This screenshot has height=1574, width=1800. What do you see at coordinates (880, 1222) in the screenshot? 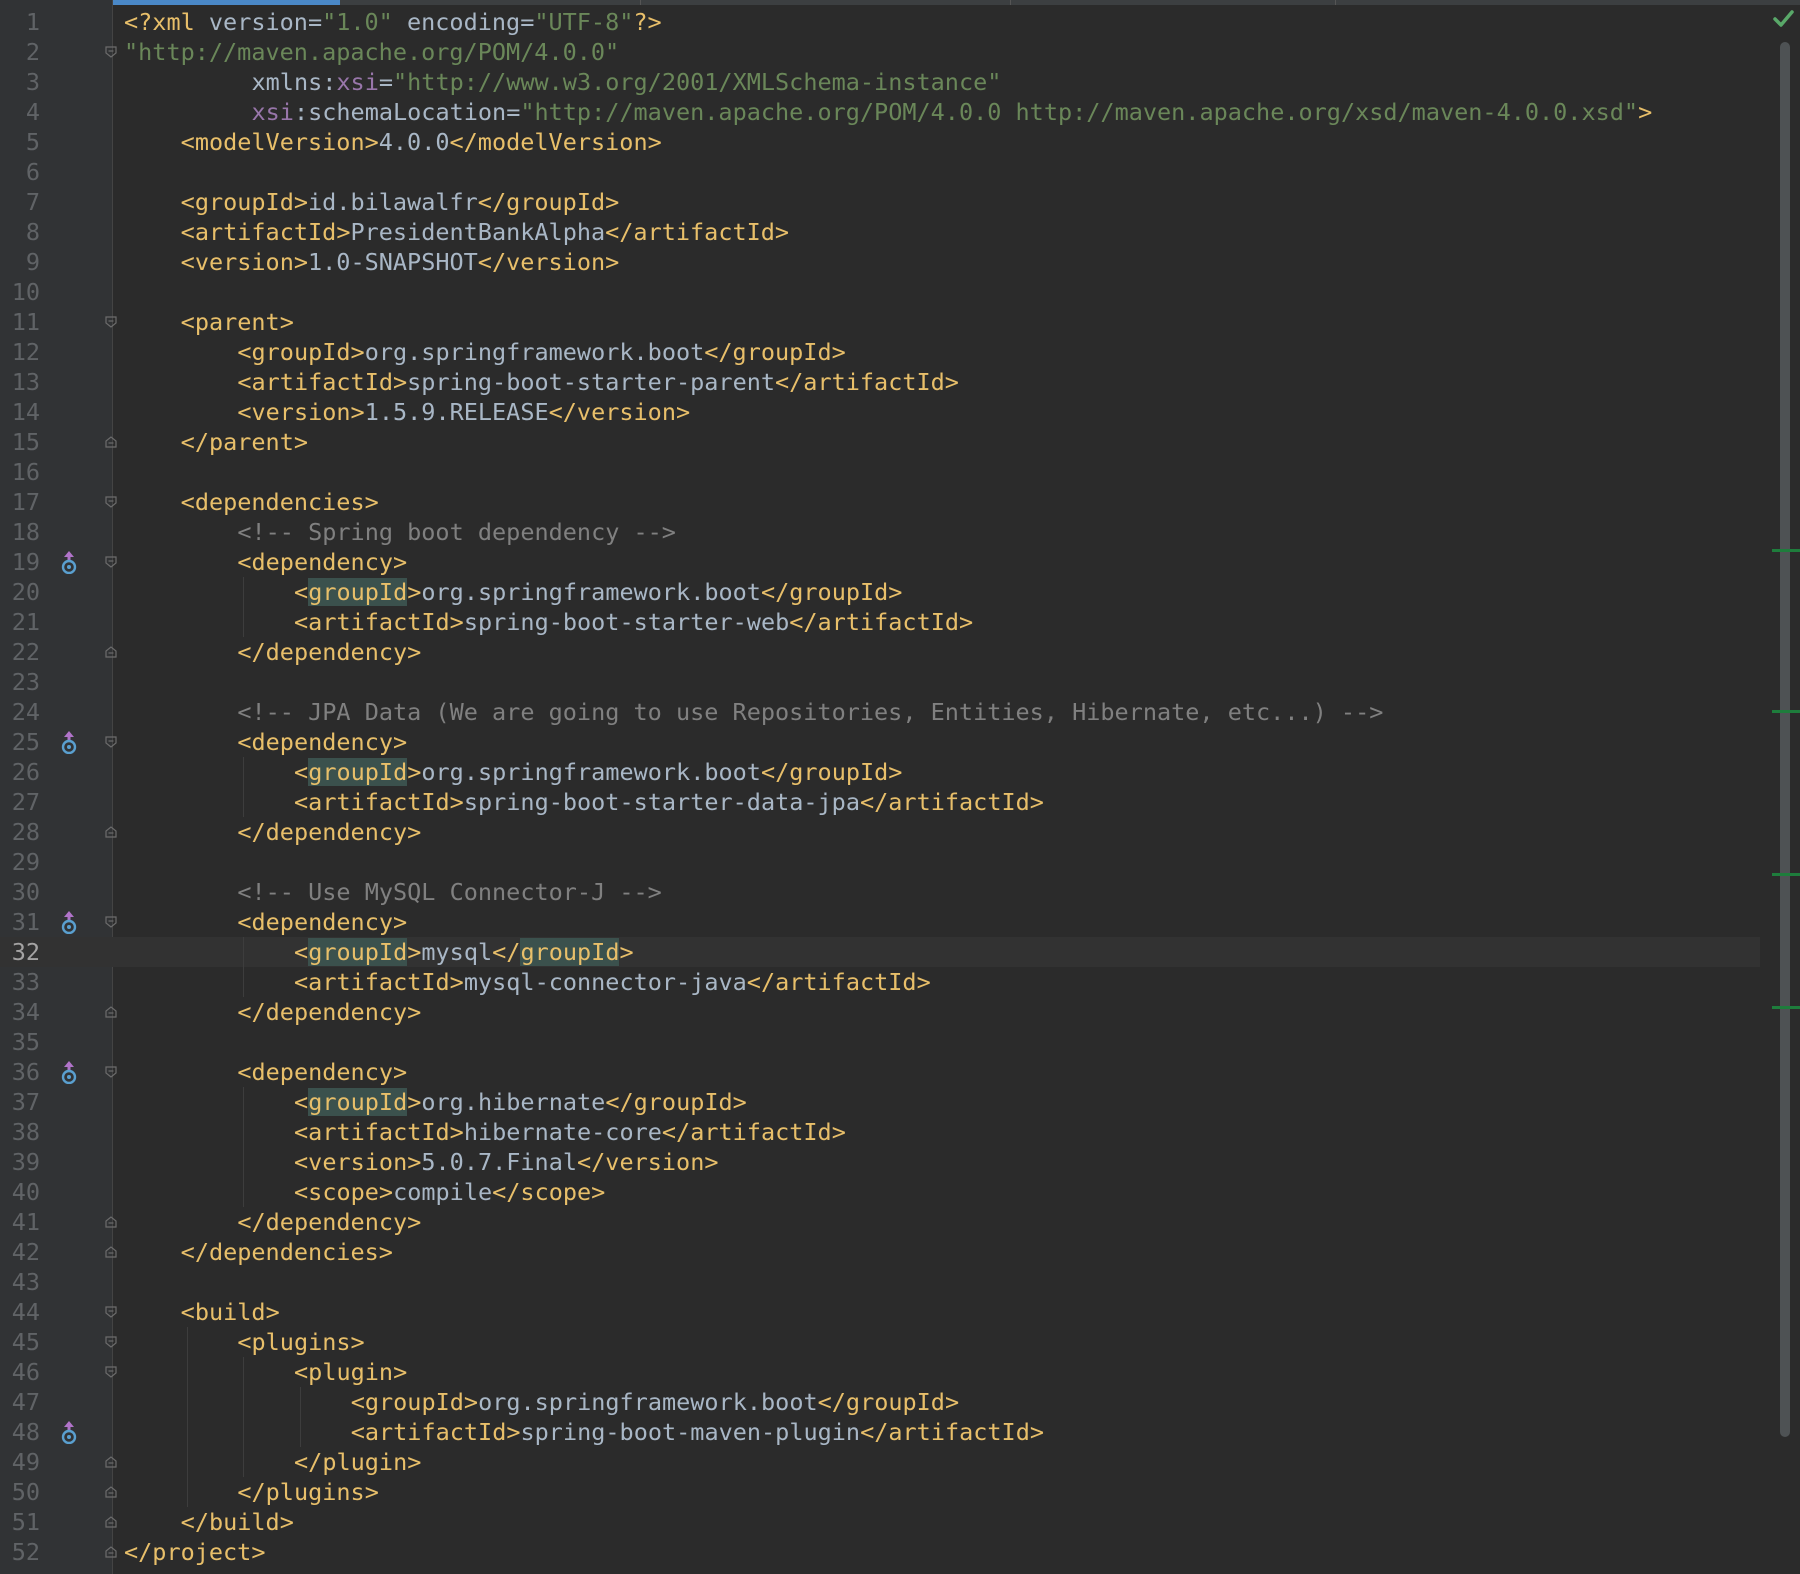
I see `code-line: 41 </dependency>` at bounding box center [880, 1222].